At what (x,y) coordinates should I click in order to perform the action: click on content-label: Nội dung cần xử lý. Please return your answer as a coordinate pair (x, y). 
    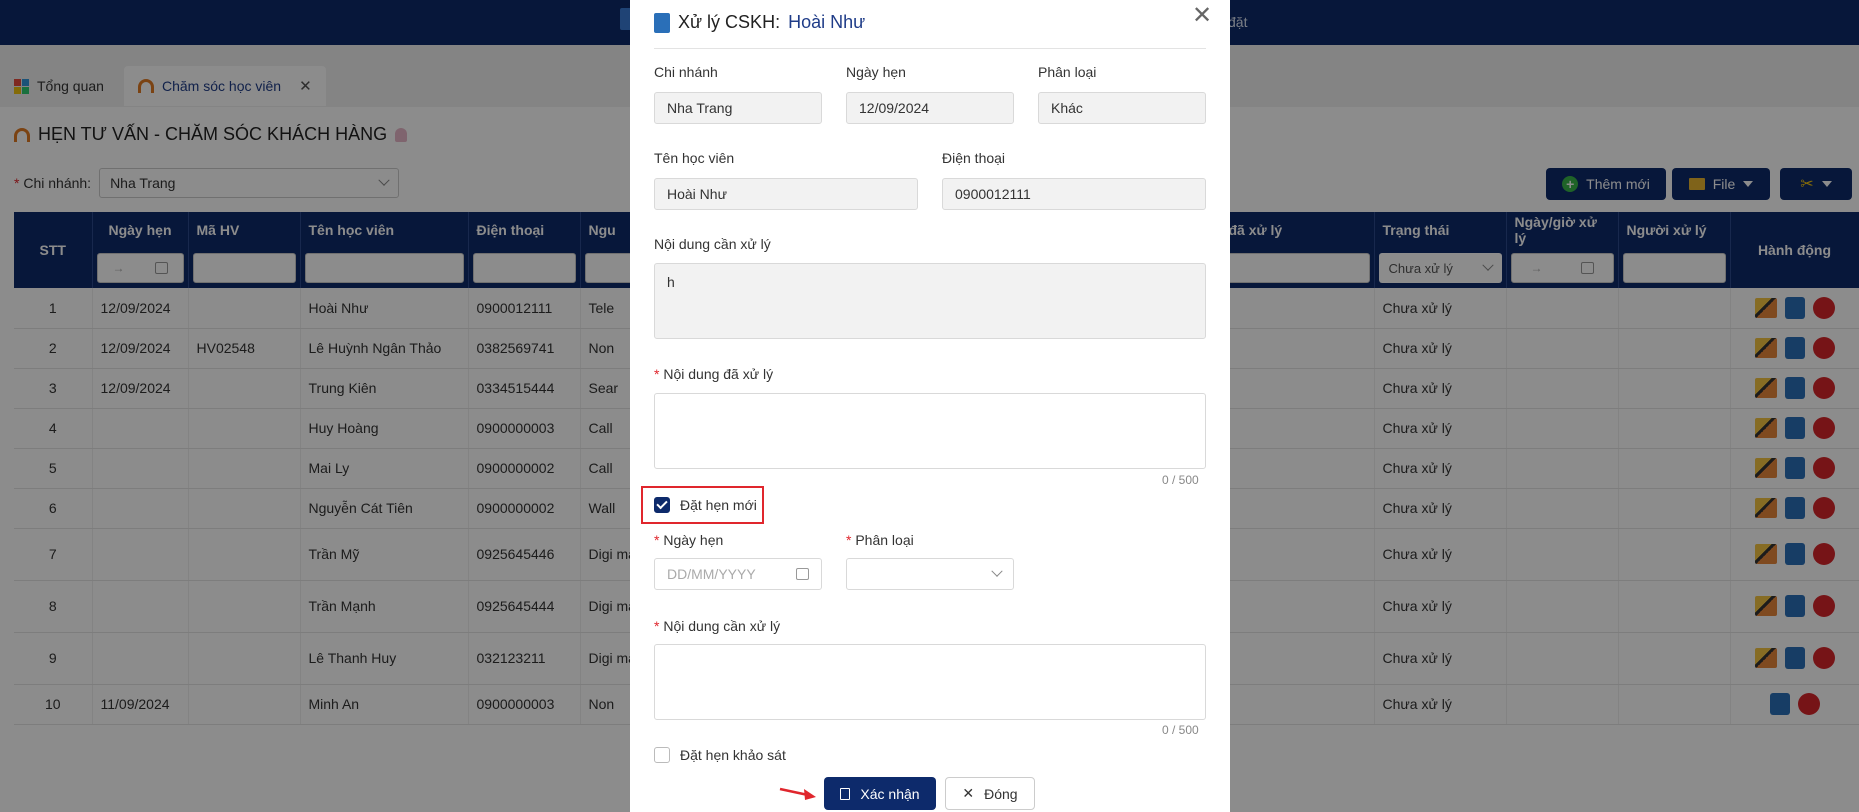
    Looking at the image, I should click on (712, 244).